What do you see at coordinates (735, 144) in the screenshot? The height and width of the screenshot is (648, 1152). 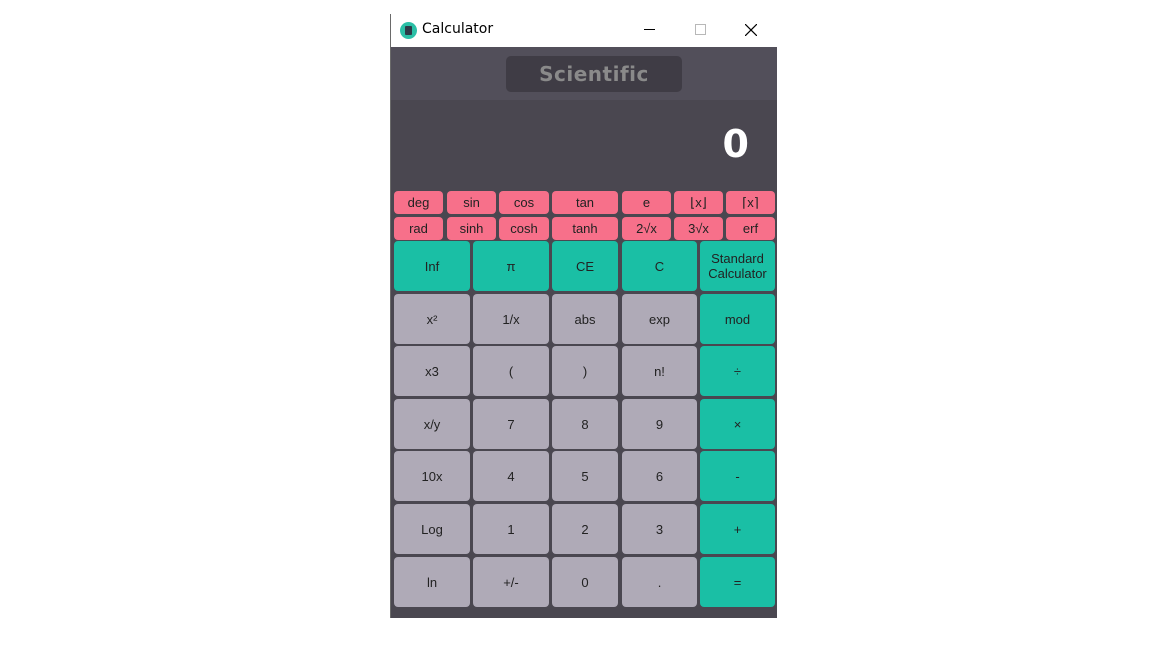 I see `display-value: 0` at bounding box center [735, 144].